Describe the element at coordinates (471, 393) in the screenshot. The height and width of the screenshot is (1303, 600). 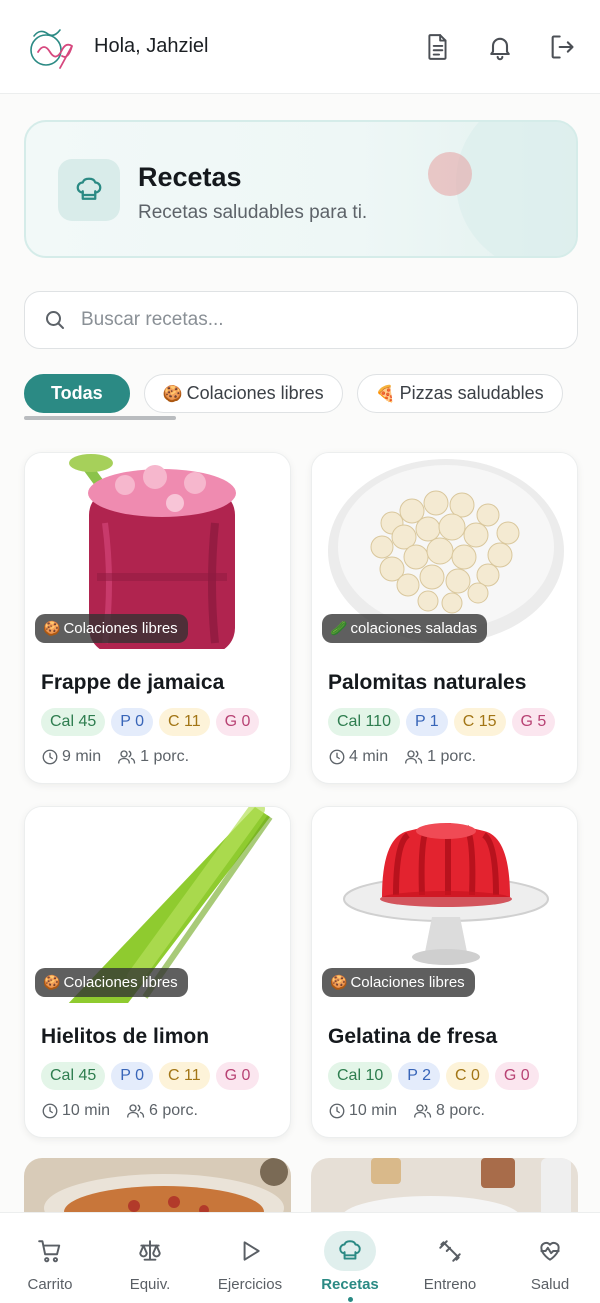
I see `filter-chip-label: Pizzas saludables` at that location.